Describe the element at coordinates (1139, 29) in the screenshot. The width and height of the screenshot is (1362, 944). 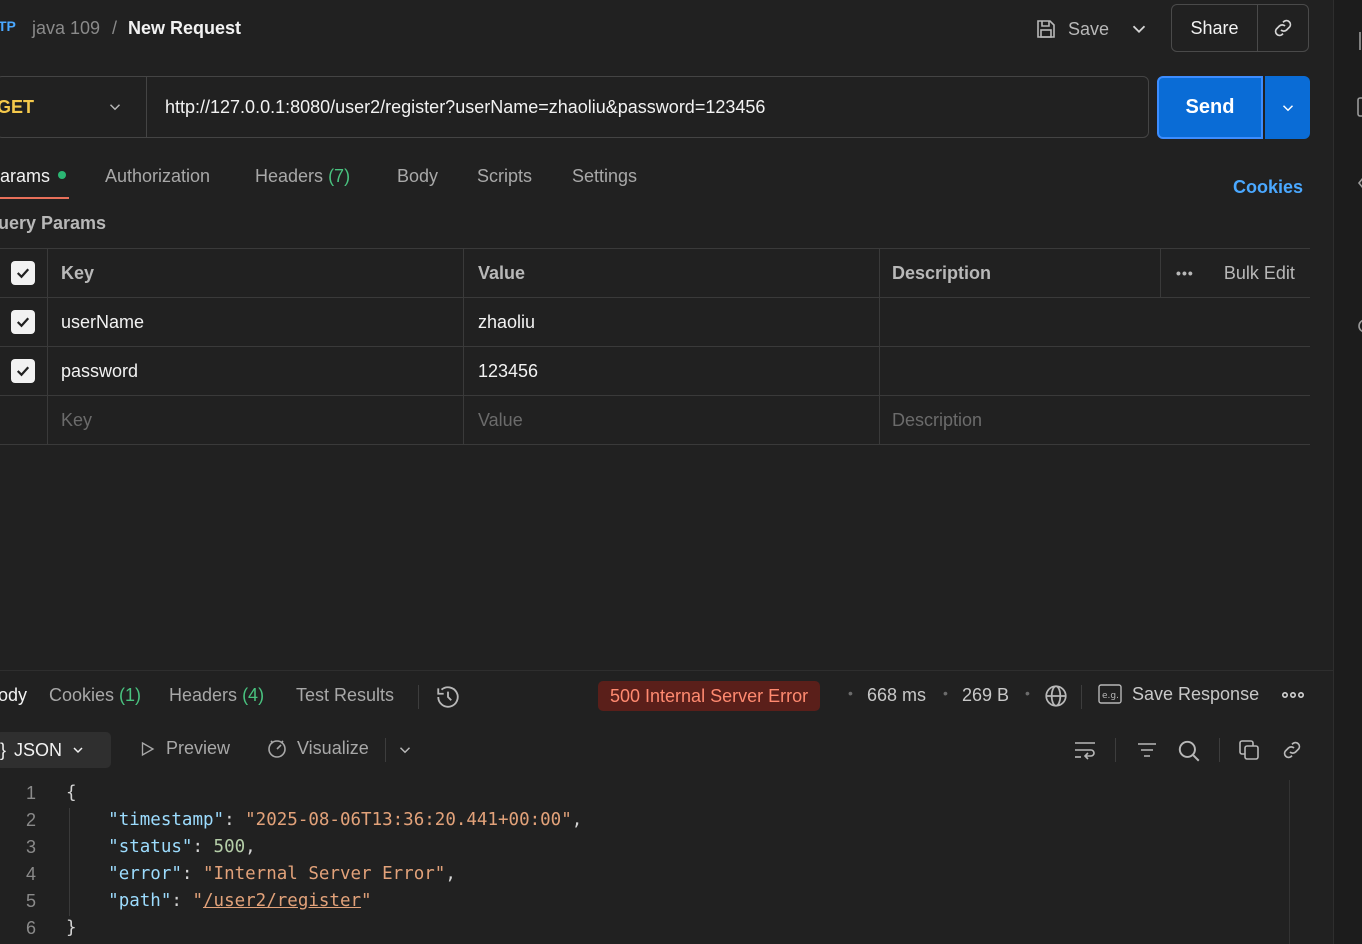
I see `save-options-chevron-icon` at that location.